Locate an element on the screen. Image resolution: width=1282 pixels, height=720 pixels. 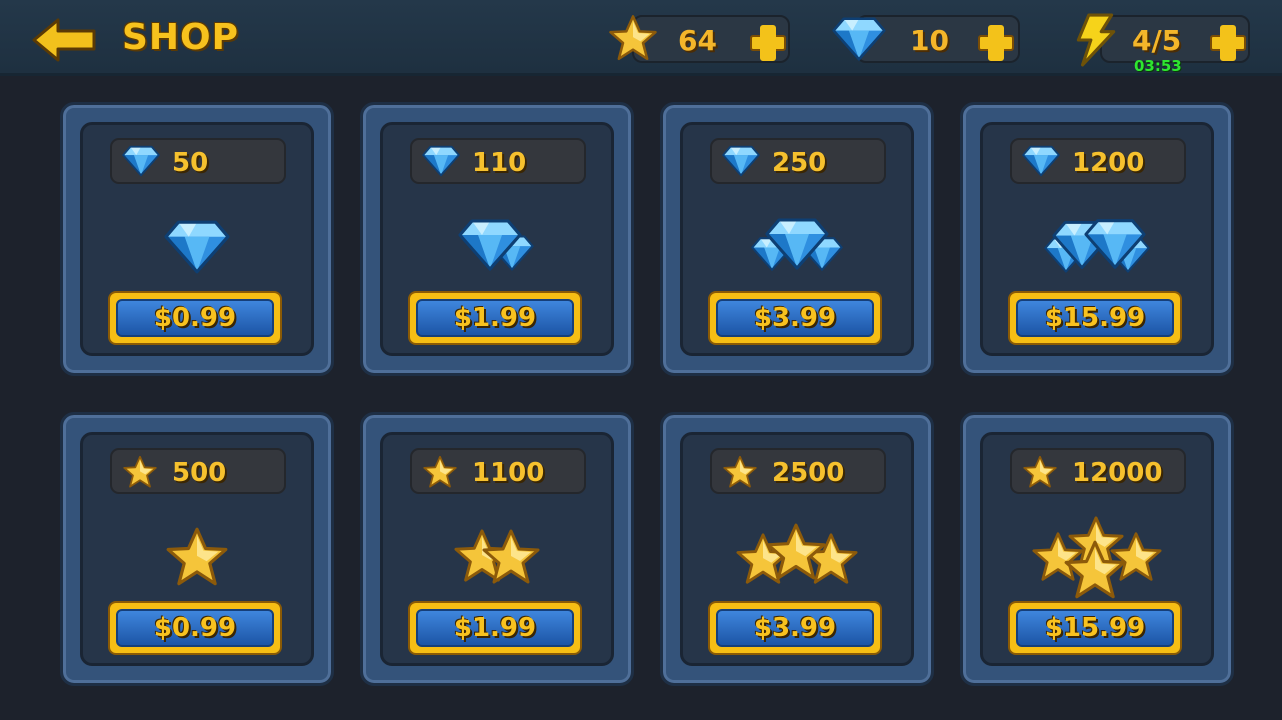
pack-amount: 500 is located at coordinates (199, 473).